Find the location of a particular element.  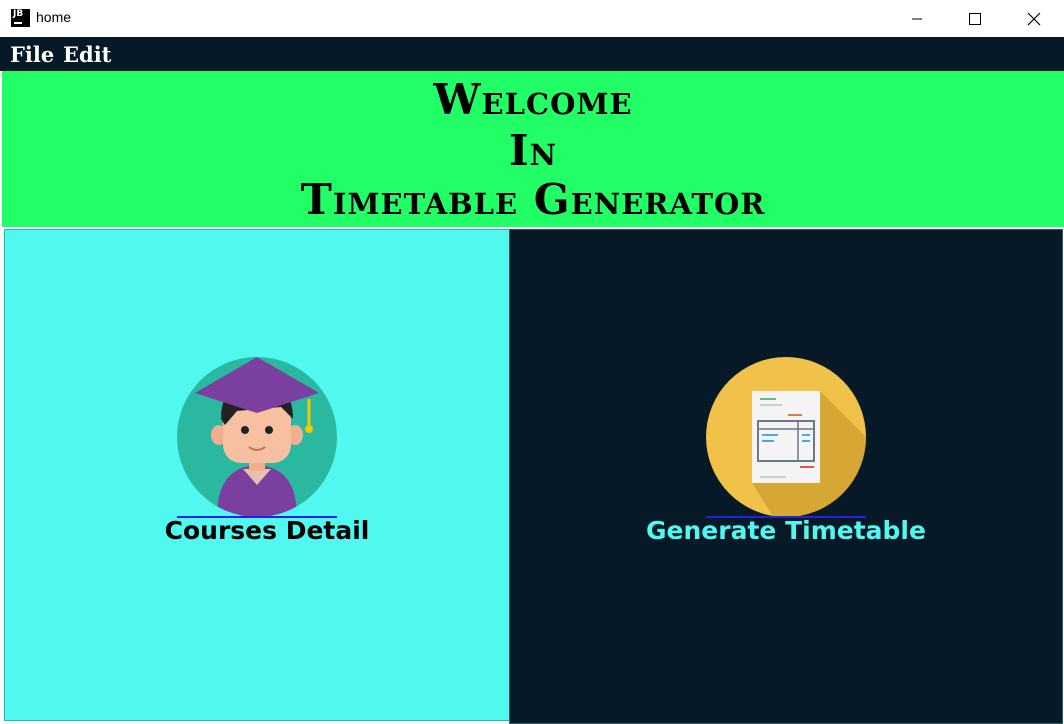

maximize-icon is located at coordinates (975, 18).